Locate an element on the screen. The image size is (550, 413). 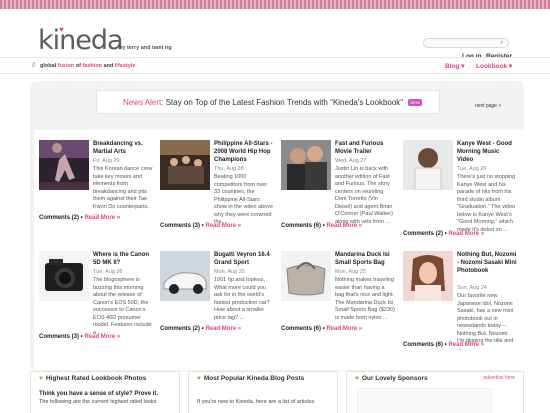
site-tagline: global fusion of fashion and lifestyle is located at coordinates (87, 66).